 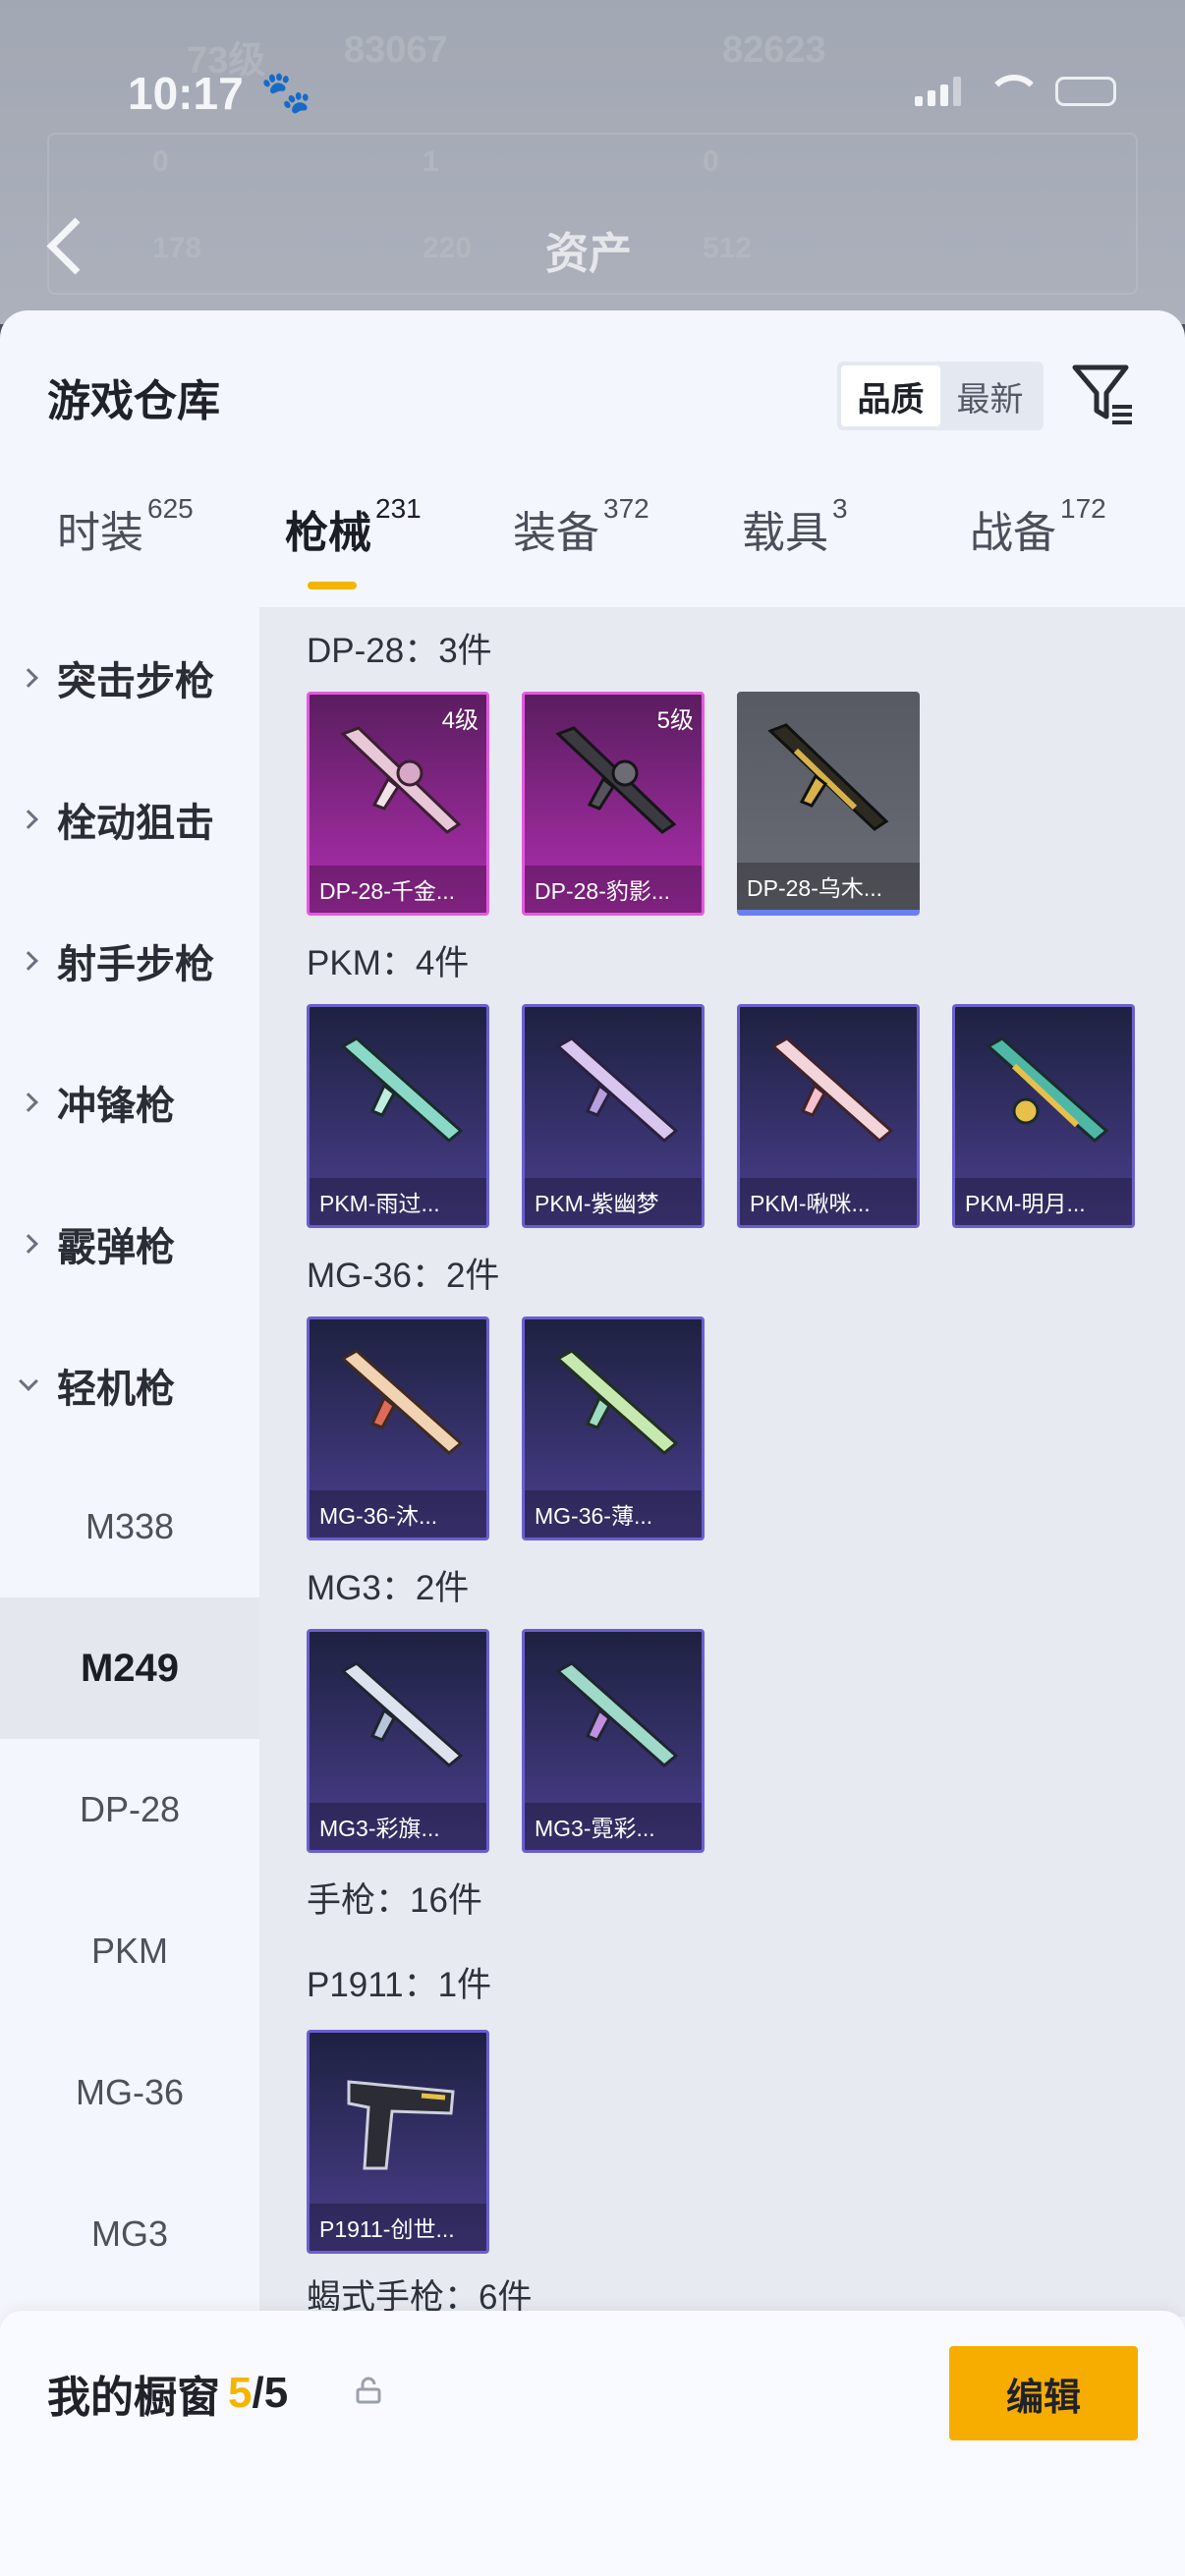 I want to click on tab-label: 时装, so click(x=100, y=533).